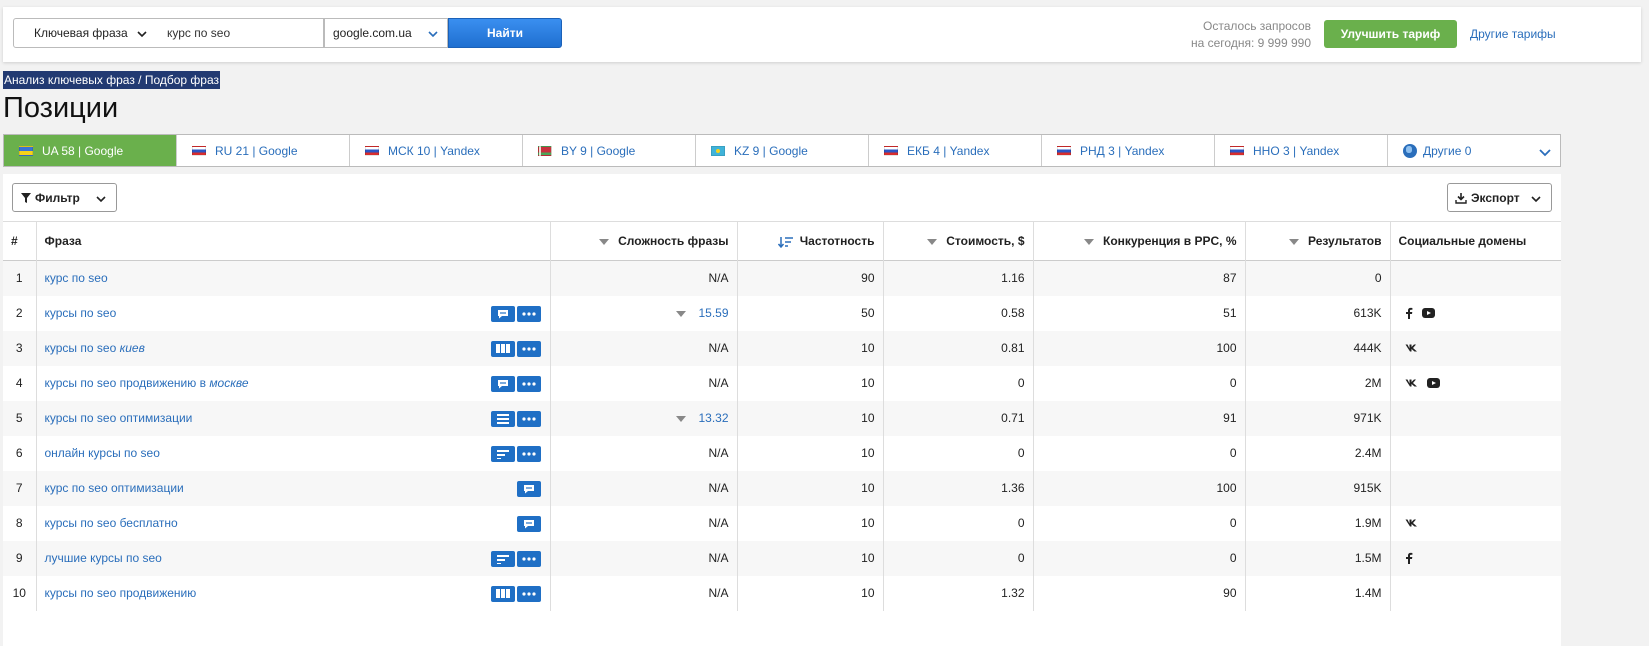 The image size is (1649, 646). I want to click on other-tariffs-link: Другие тарифы, so click(1513, 34).